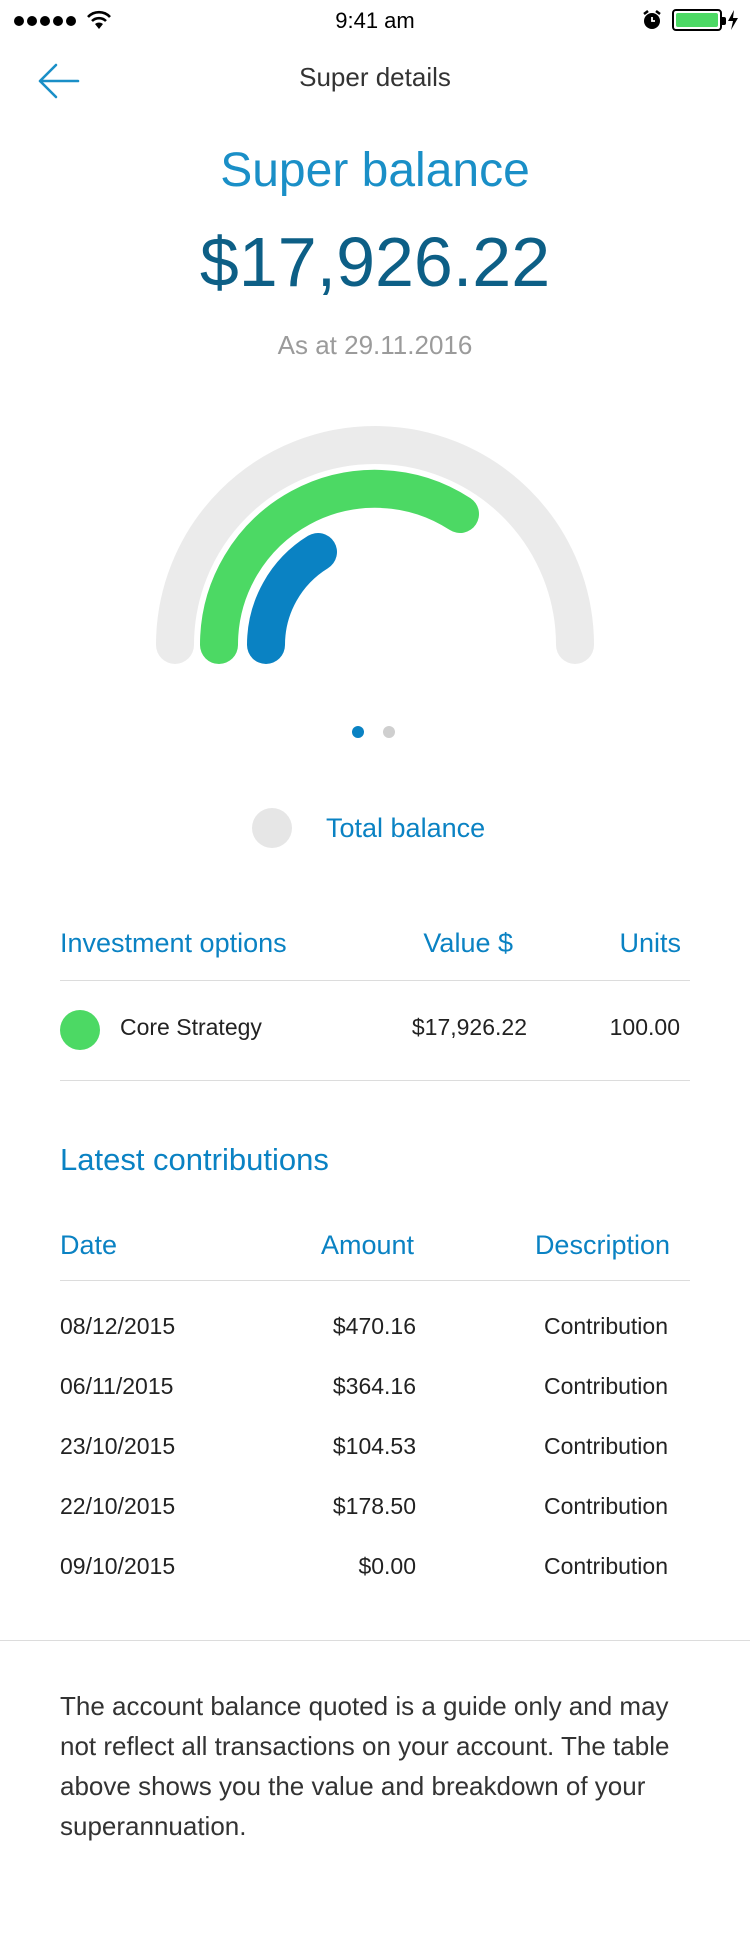 This screenshot has width=750, height=1960. Describe the element at coordinates (602, 1245) in the screenshot. I see `column-header-description: Description` at that location.